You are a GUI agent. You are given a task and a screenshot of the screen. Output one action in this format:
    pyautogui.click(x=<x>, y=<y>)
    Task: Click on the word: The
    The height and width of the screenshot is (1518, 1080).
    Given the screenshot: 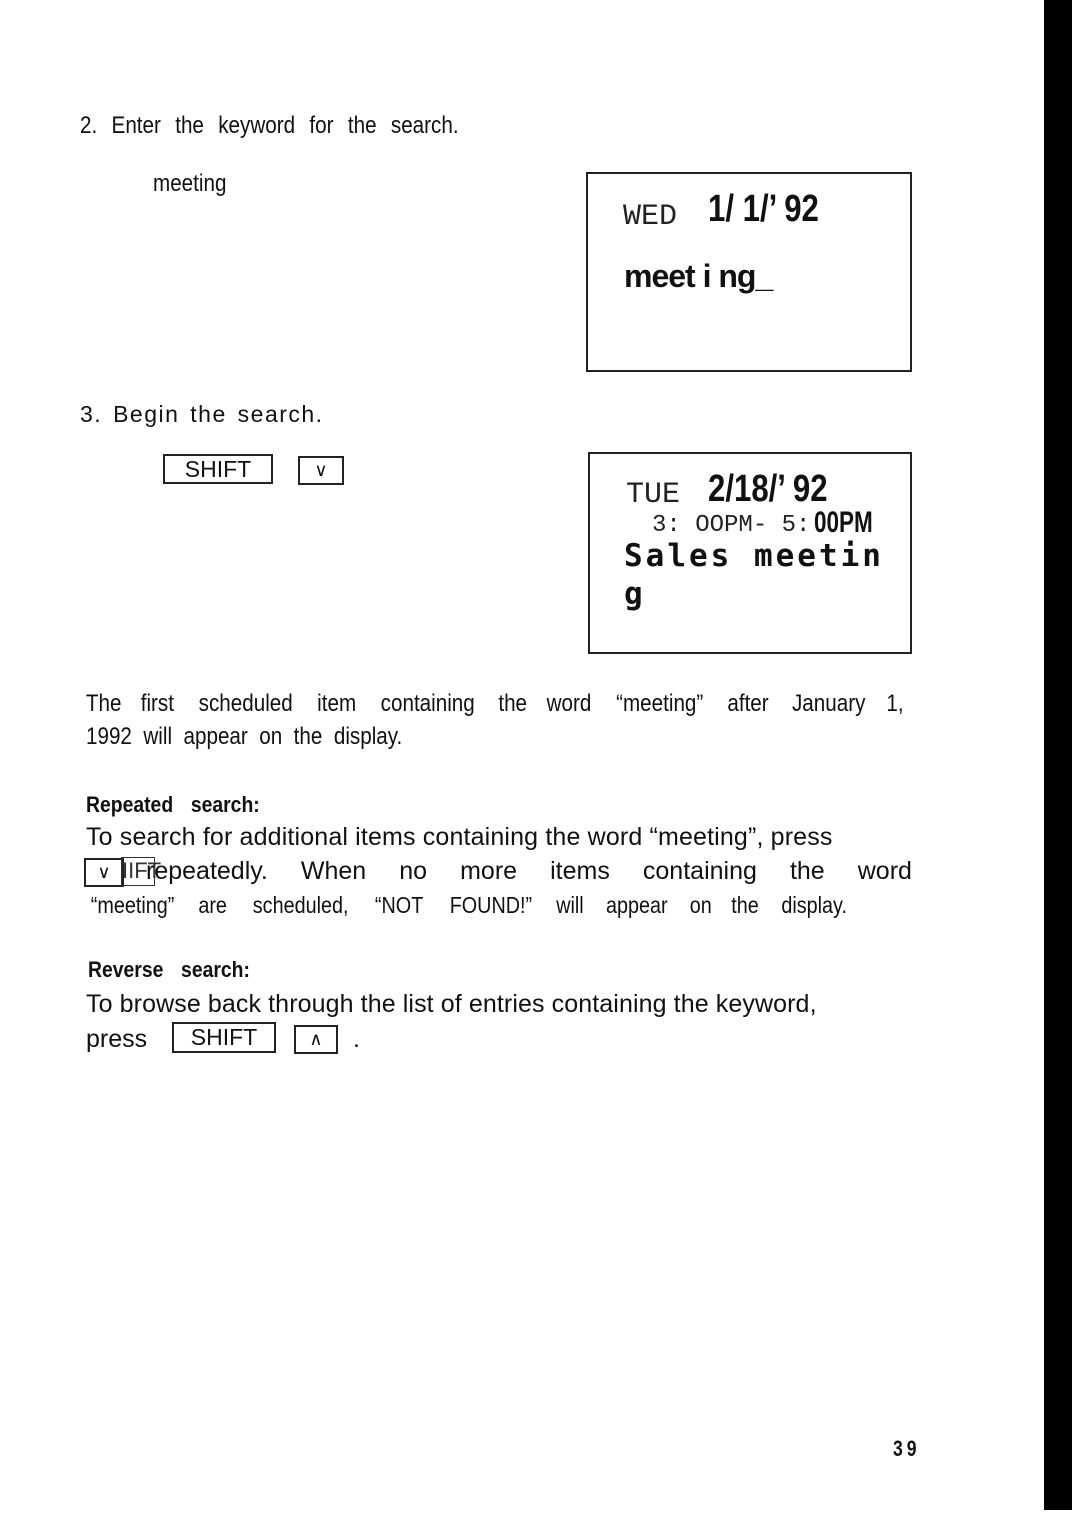 What is the action you would take?
    pyautogui.click(x=103, y=703)
    